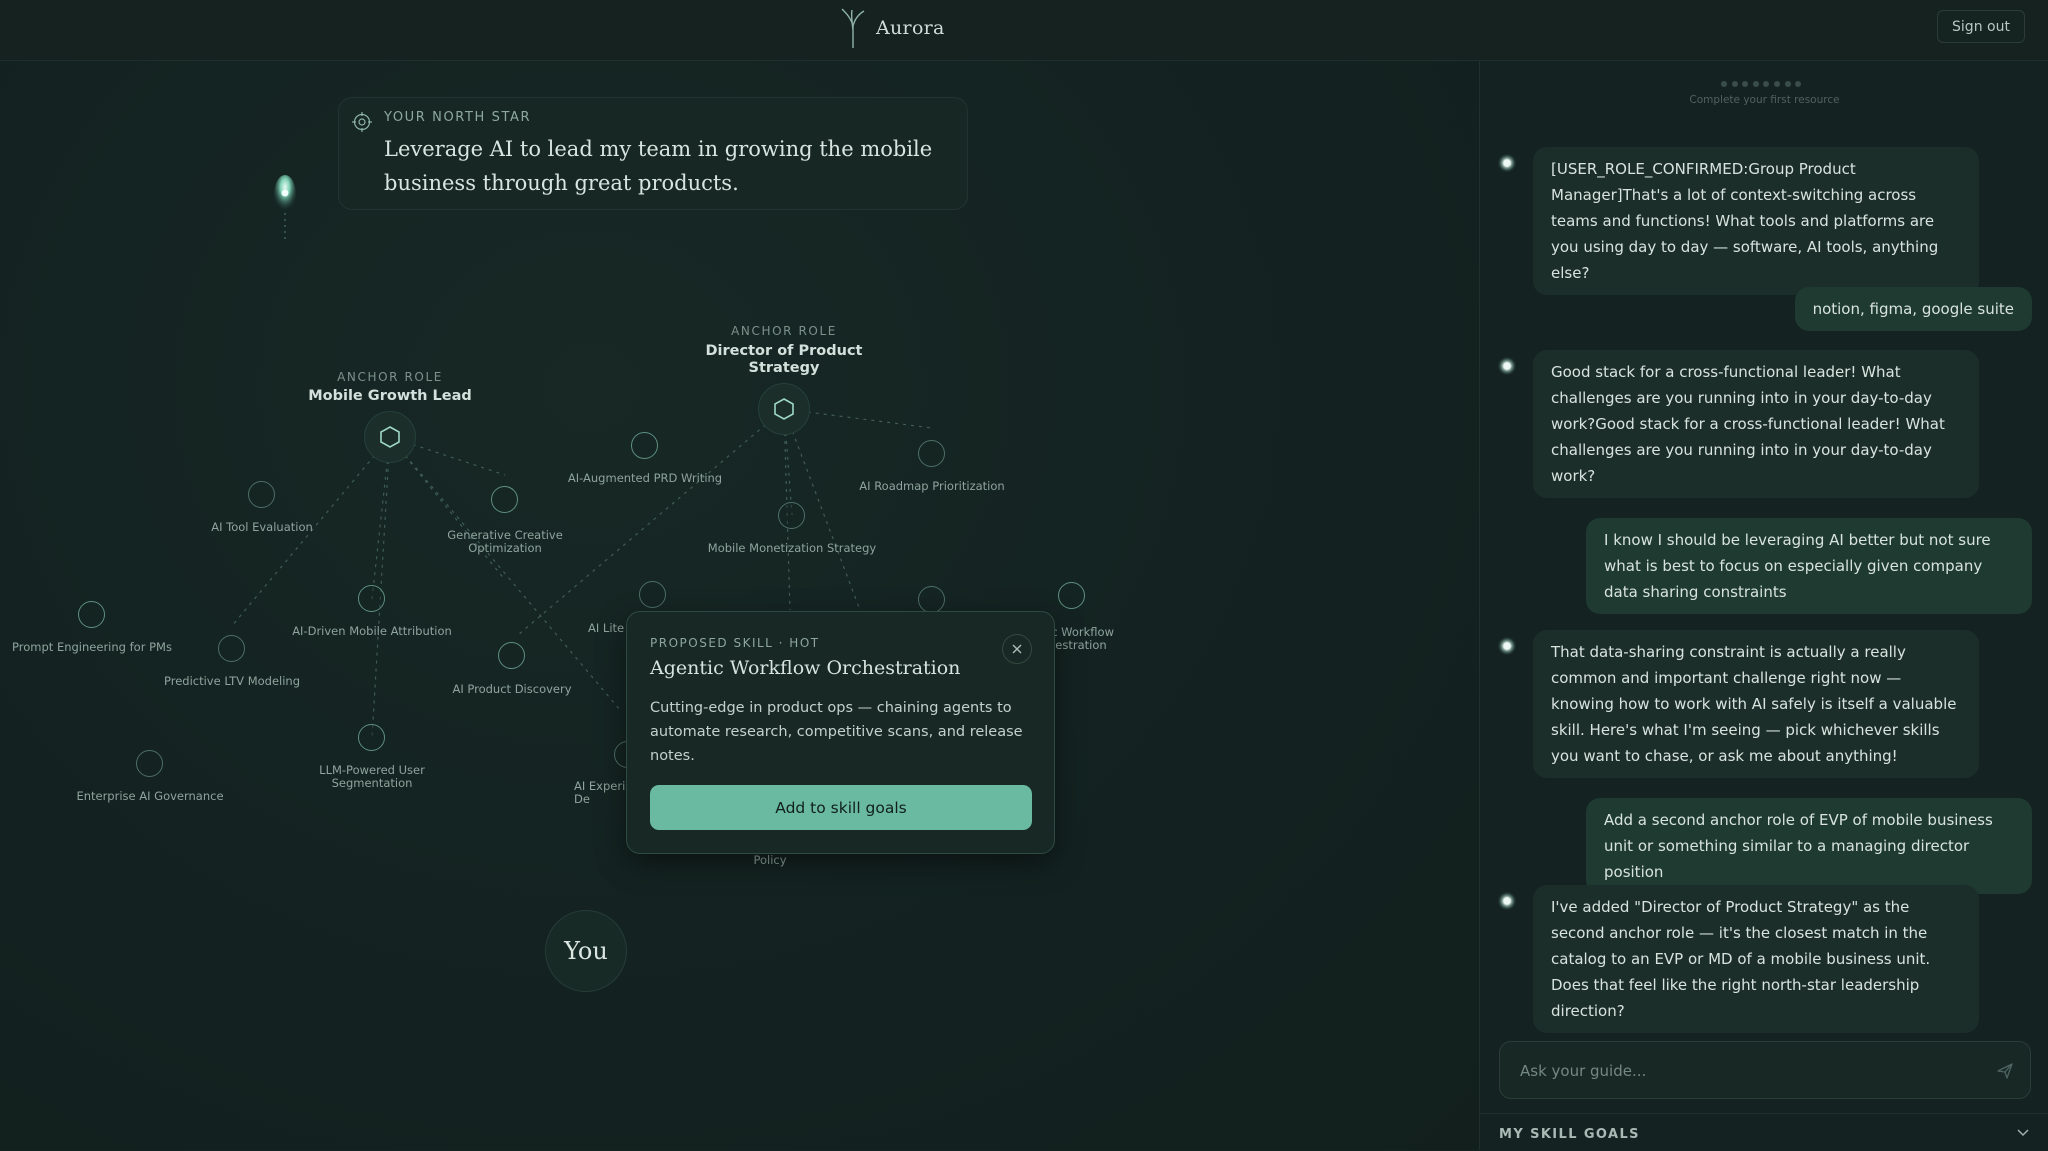  I want to click on popup-close-button, so click(1017, 649).